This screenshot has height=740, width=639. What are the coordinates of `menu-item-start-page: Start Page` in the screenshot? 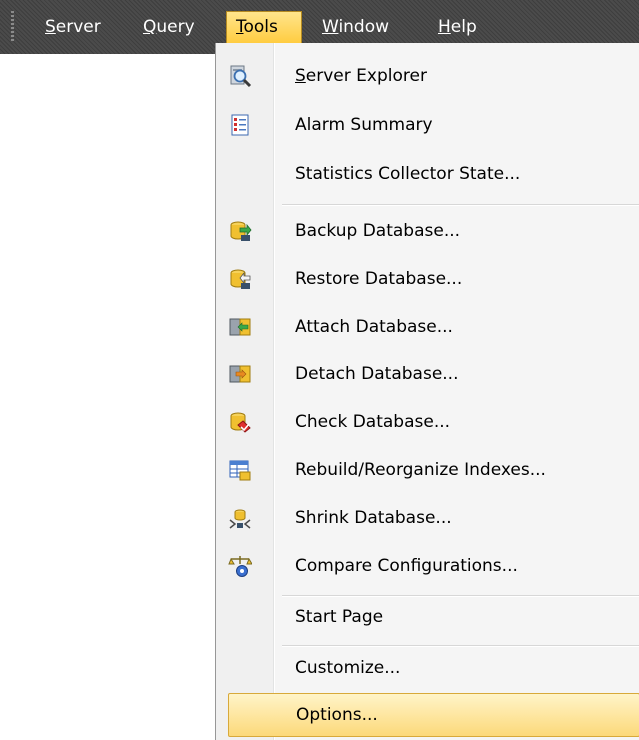 It's located at (427, 617).